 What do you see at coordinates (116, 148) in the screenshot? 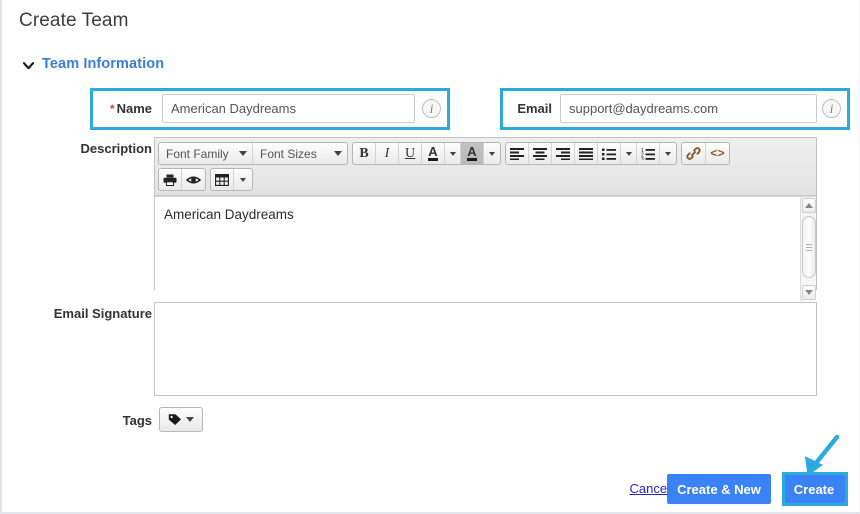
I see `description-label: Description` at bounding box center [116, 148].